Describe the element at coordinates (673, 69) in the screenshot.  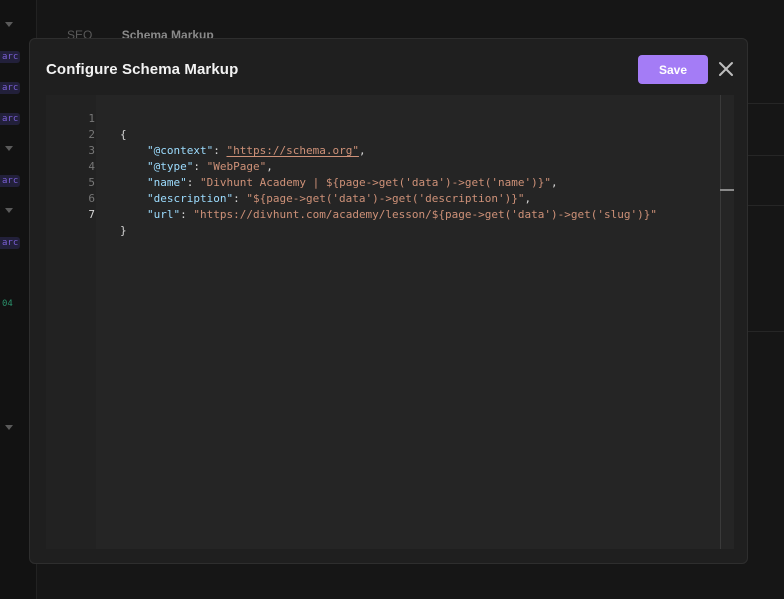
I see `save-button: Save` at that location.